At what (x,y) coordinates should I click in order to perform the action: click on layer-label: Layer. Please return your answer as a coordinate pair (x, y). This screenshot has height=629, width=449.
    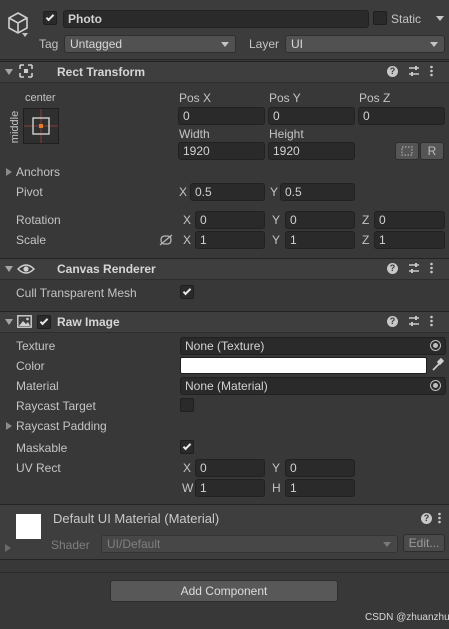
    Looking at the image, I should click on (264, 44).